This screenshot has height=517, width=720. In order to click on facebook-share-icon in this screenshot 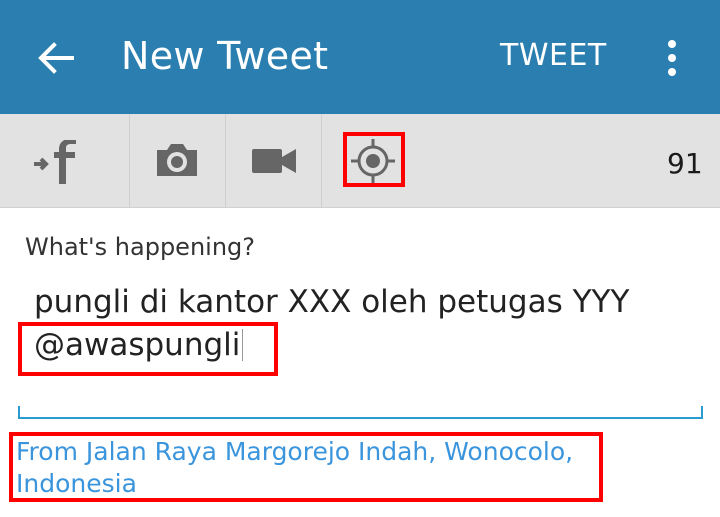, I will do `click(55, 162)`.